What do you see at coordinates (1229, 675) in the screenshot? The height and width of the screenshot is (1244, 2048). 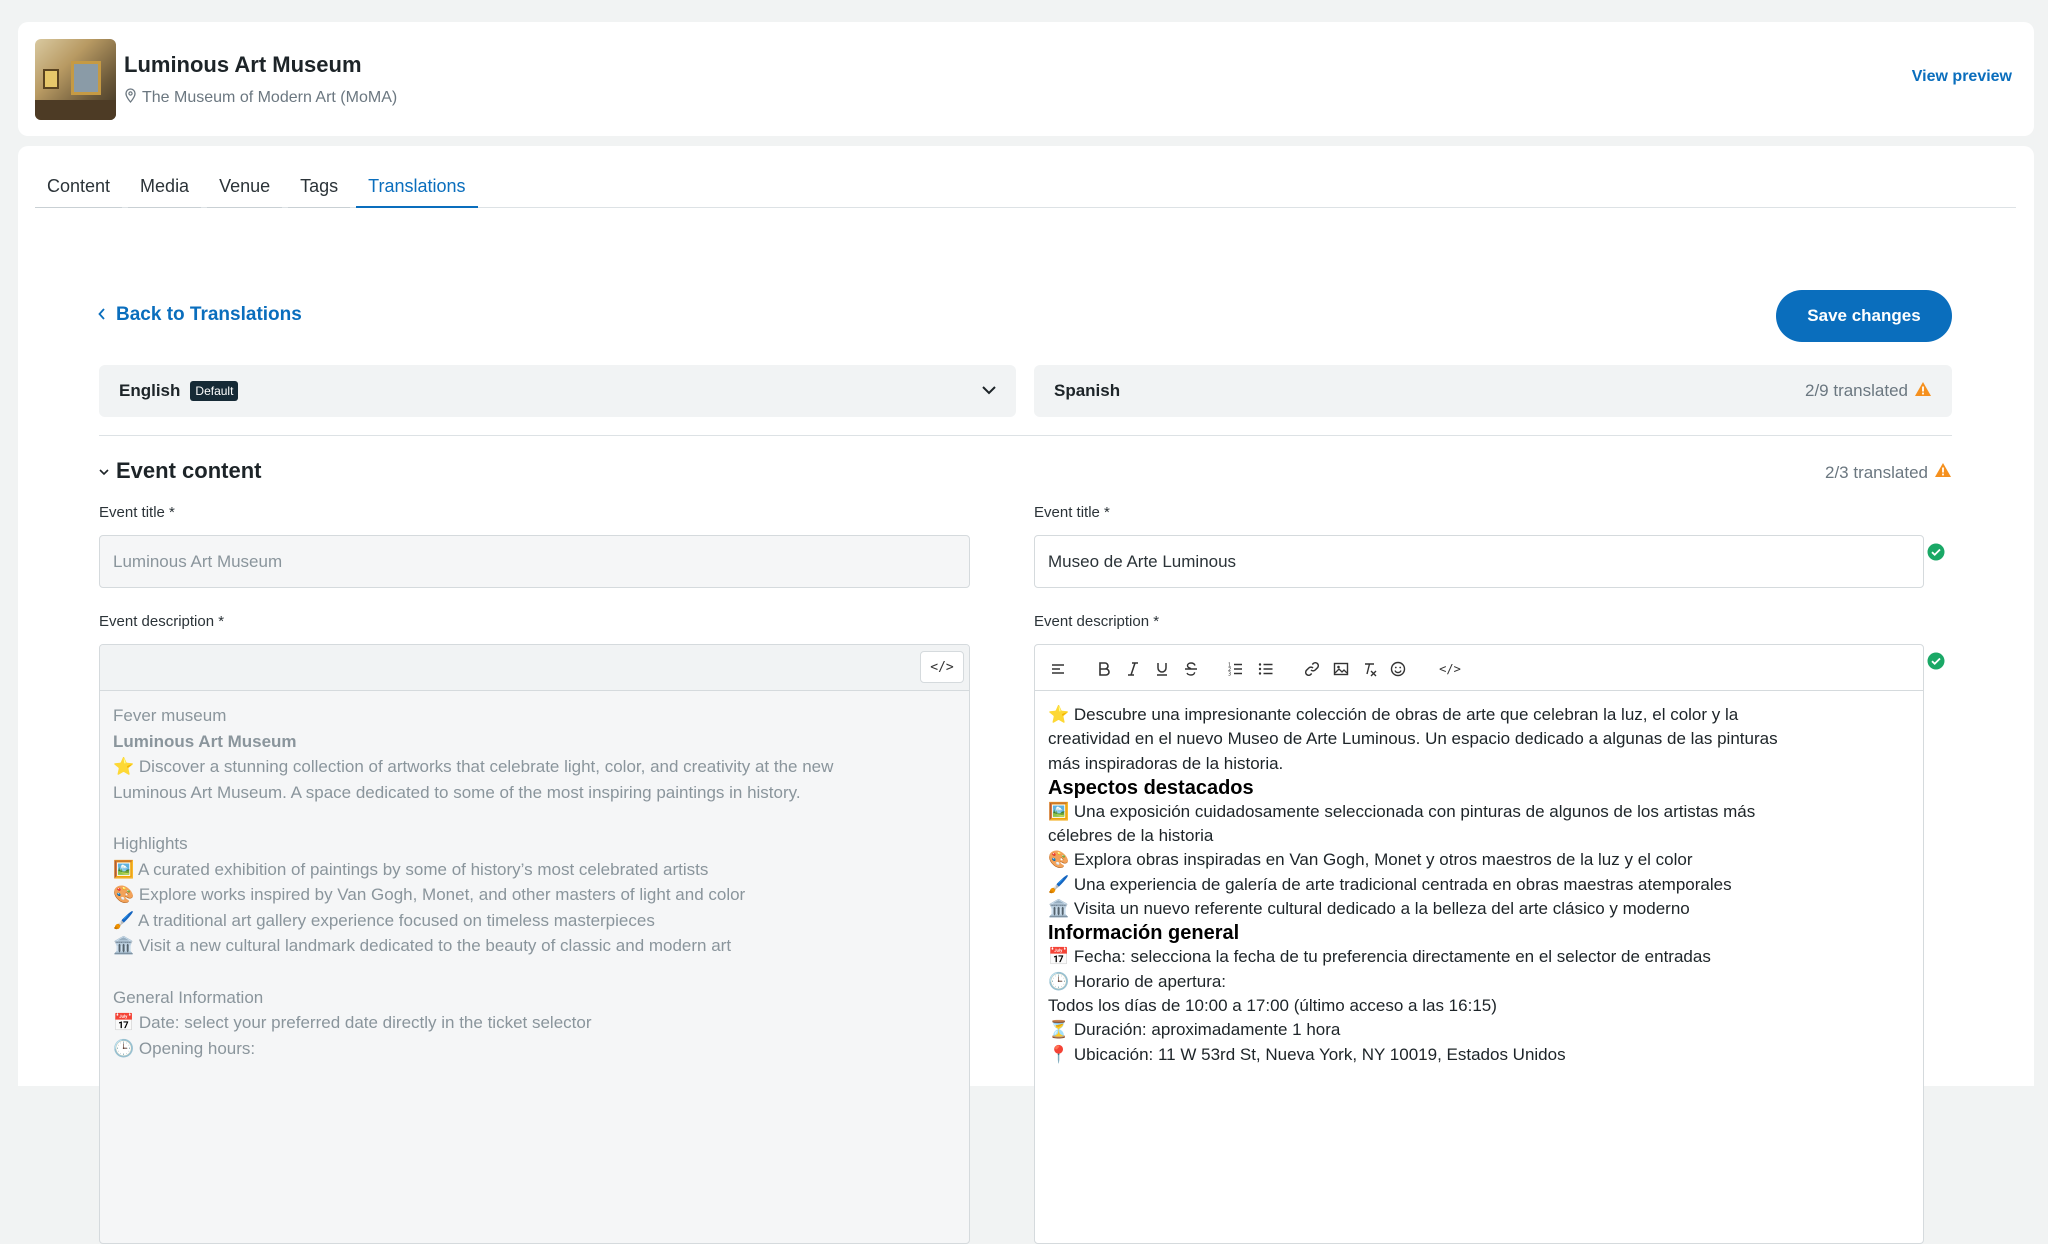 I see `svg-text: 3` at bounding box center [1229, 675].